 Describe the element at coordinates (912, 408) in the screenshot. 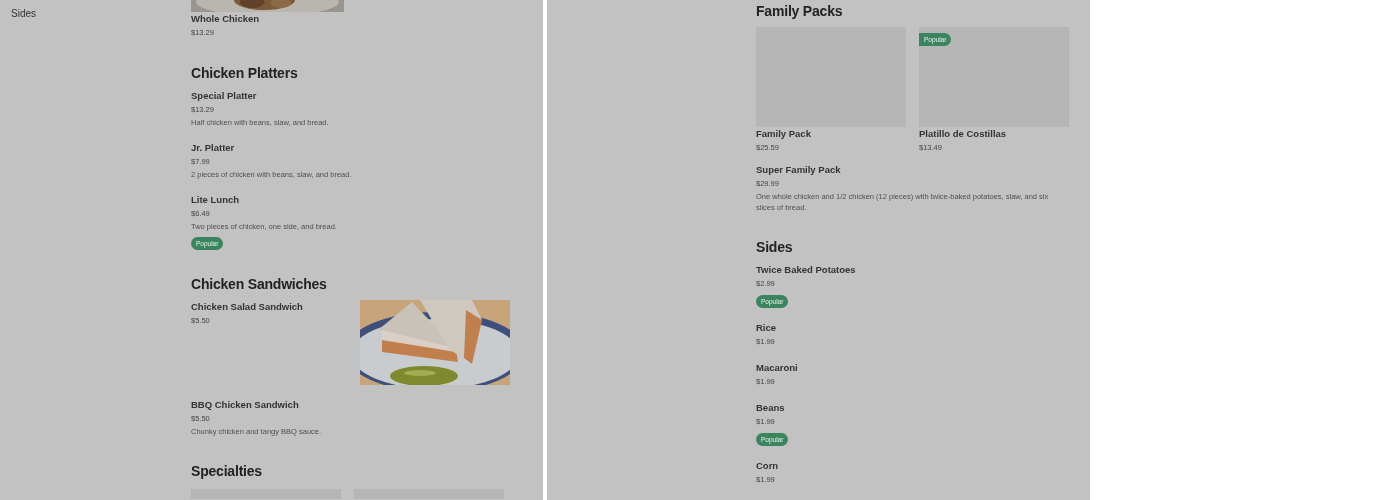

I see `item-name: Beans` at that location.